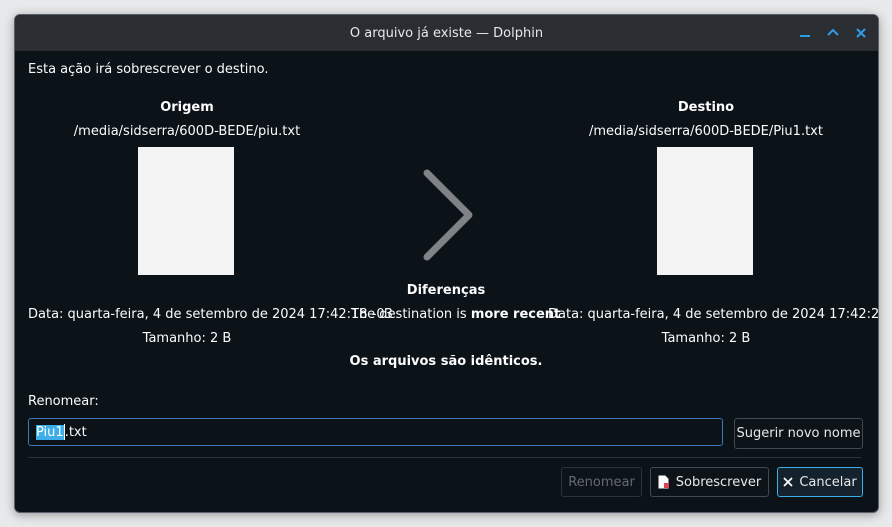 The height and width of the screenshot is (527, 892). What do you see at coordinates (375, 432) in the screenshot?
I see `rename-input: Piu1 .txt` at bounding box center [375, 432].